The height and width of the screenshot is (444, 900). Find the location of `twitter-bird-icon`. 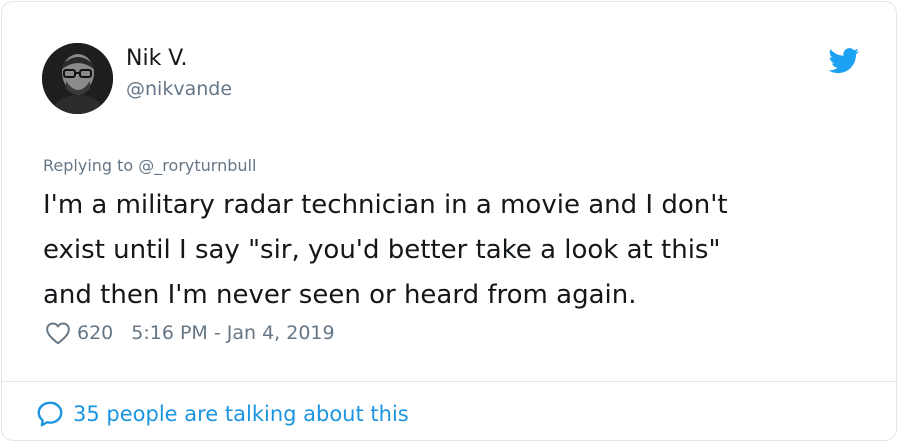

twitter-bird-icon is located at coordinates (844, 61).